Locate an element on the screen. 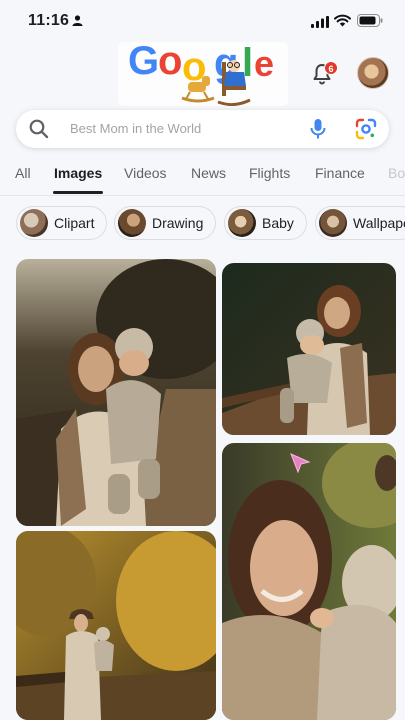 The image size is (405, 720). photo-mother-baby-autumn-bridge is located at coordinates (116, 625).